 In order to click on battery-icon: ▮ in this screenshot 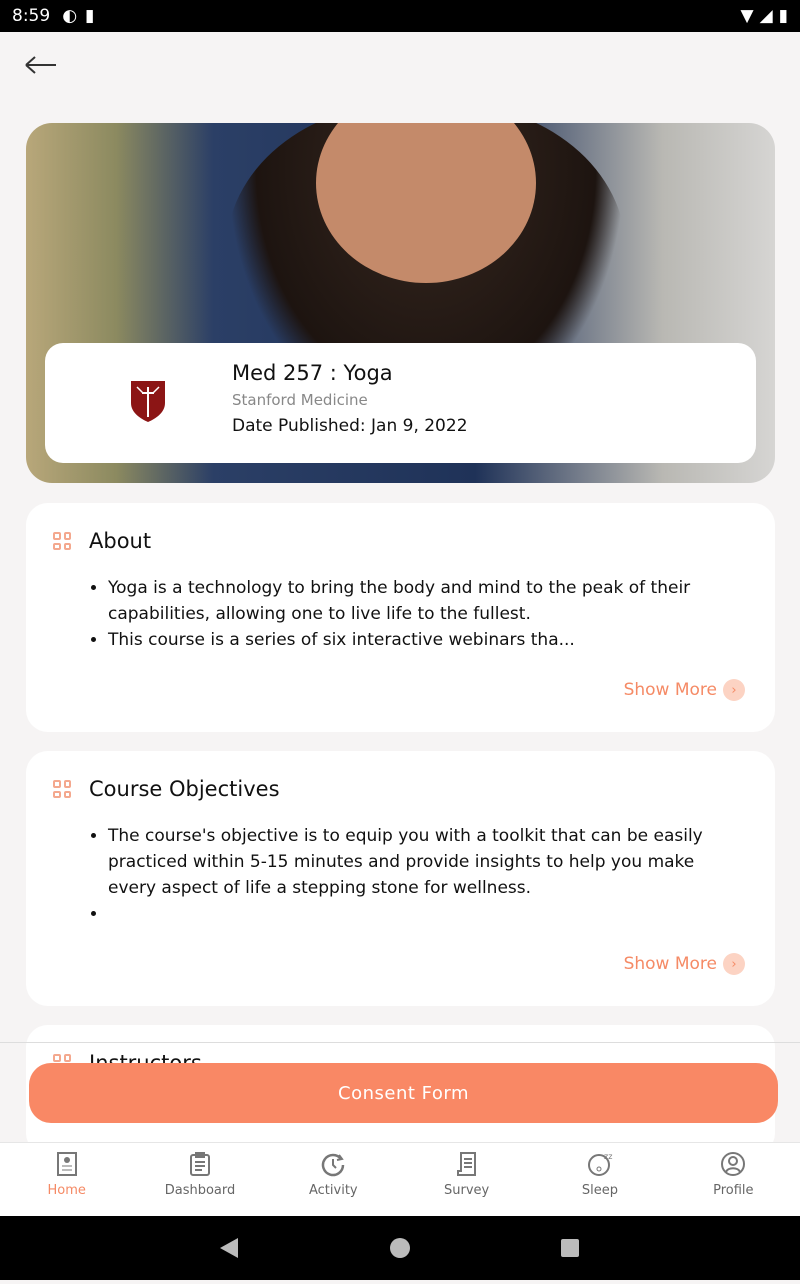, I will do `click(783, 16)`.